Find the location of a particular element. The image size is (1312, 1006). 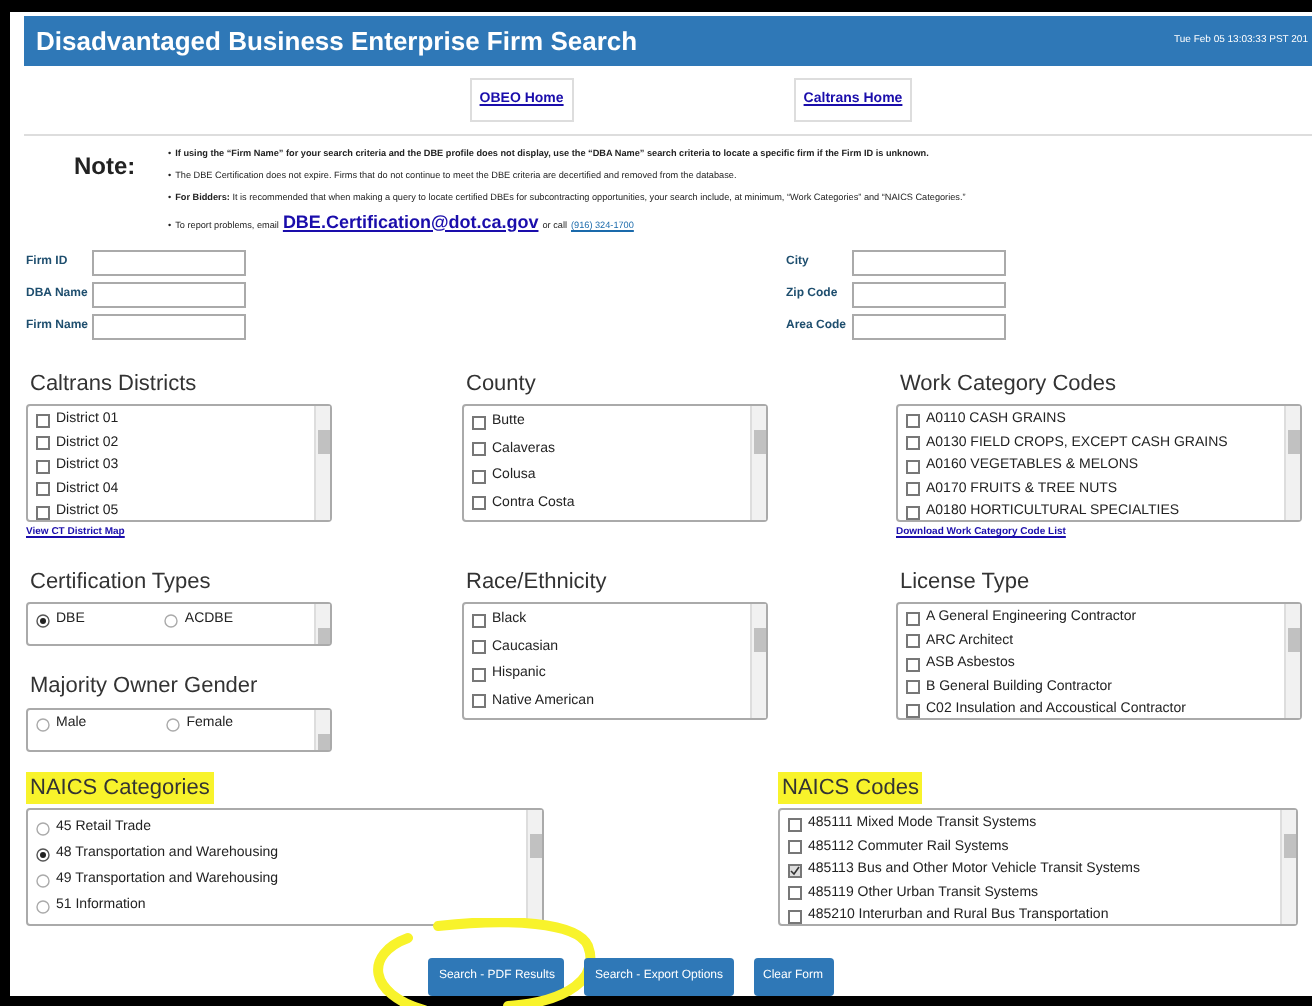

note-label: Note: is located at coordinates (105, 166).